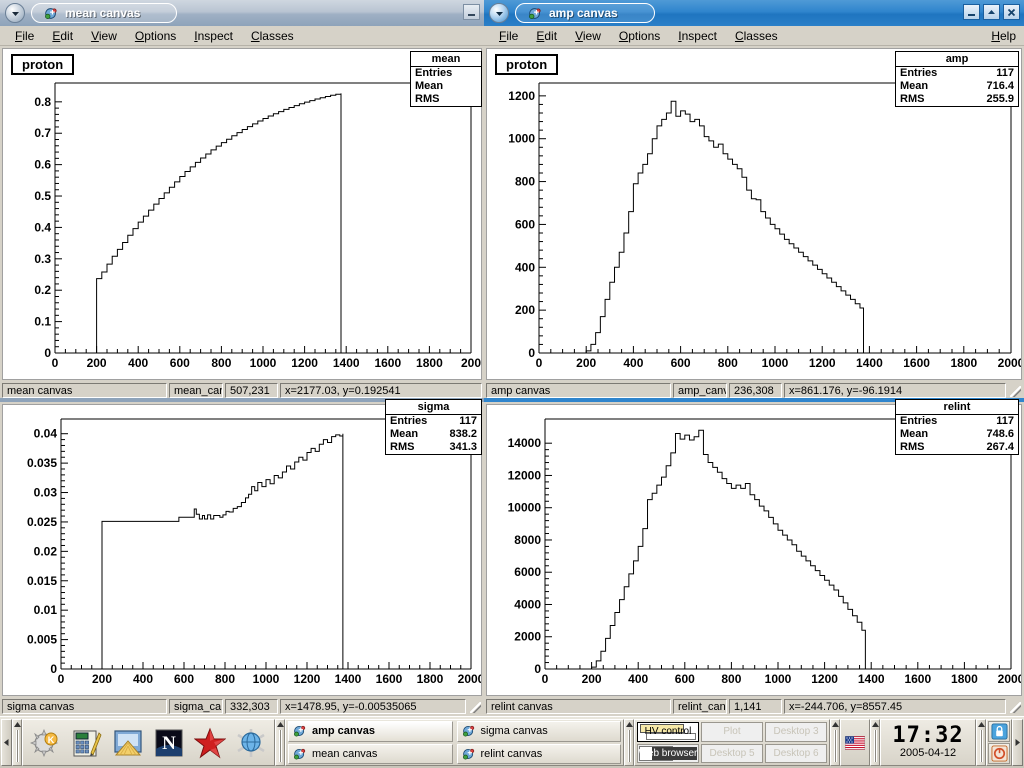 This screenshot has width=1024, height=768. Describe the element at coordinates (668, 732) in the screenshot. I see `desktop-button-1: HV control` at that location.